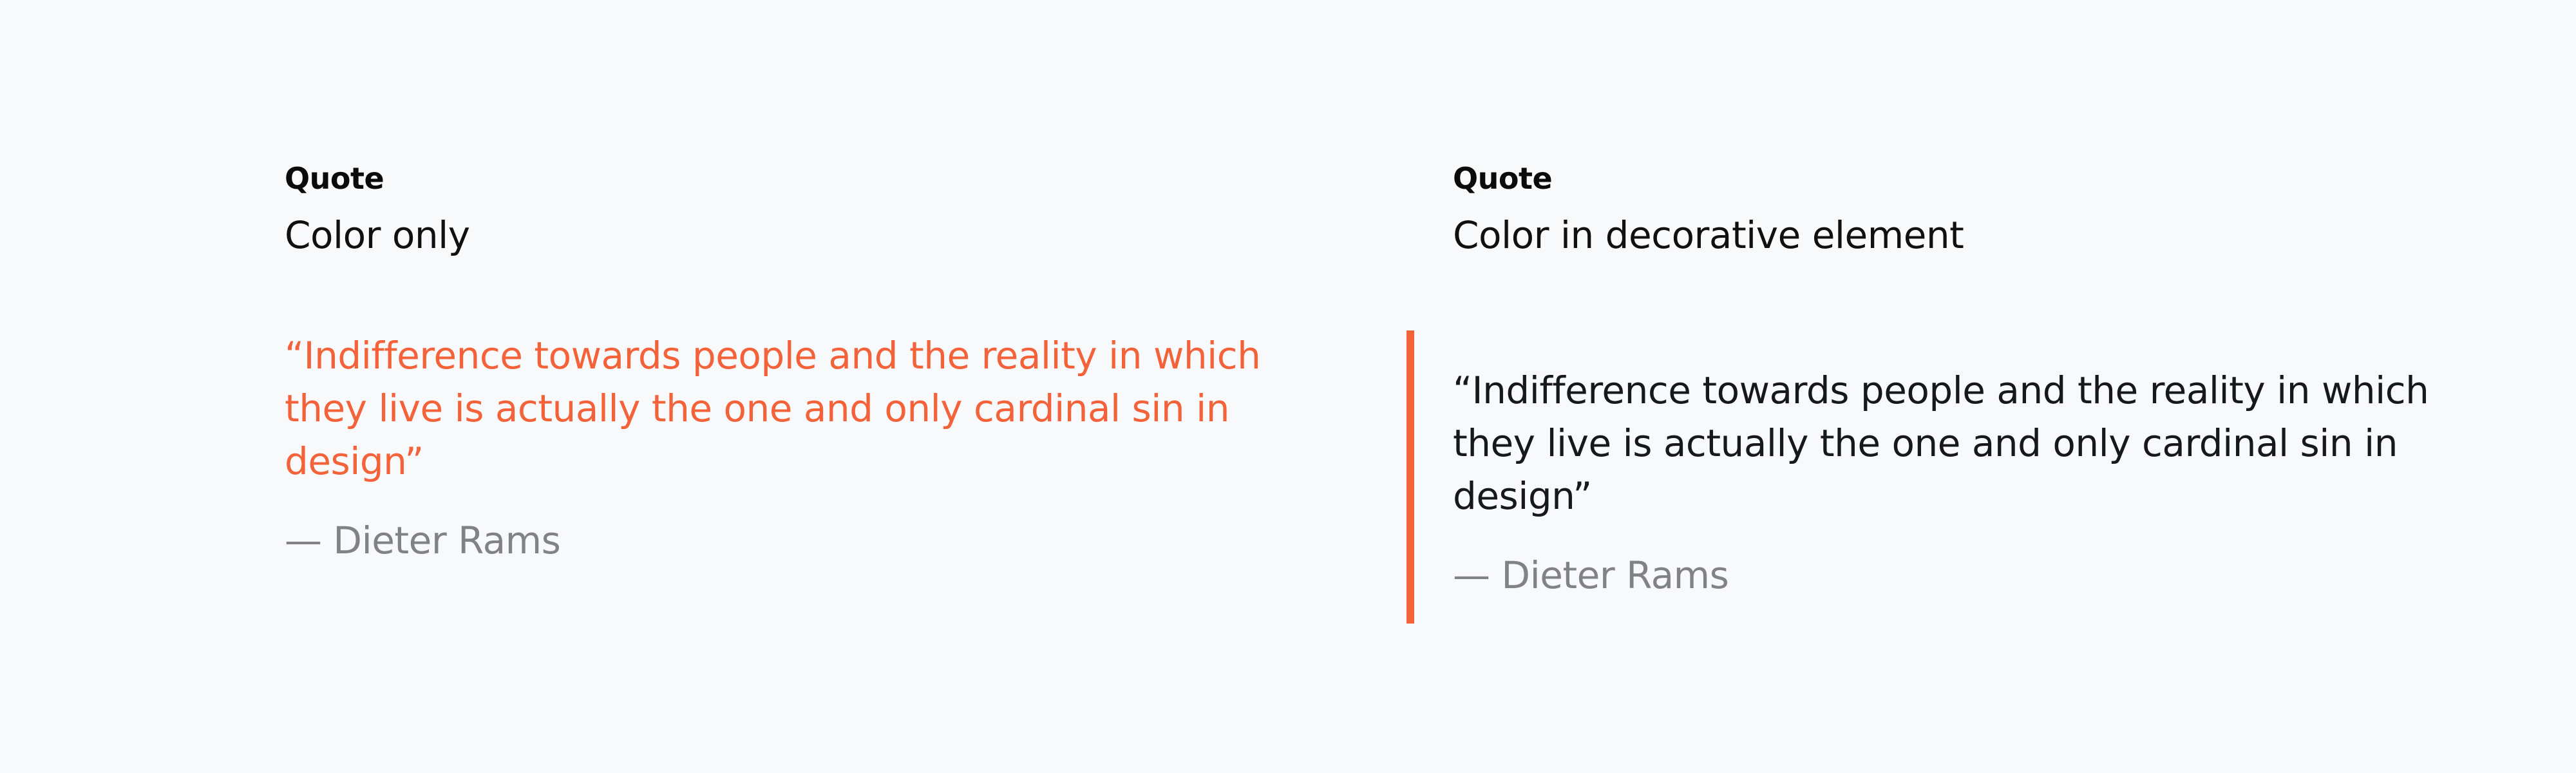 Image resolution: width=2576 pixels, height=773 pixels. What do you see at coordinates (1410, 477) in the screenshot?
I see `accent-bar` at bounding box center [1410, 477].